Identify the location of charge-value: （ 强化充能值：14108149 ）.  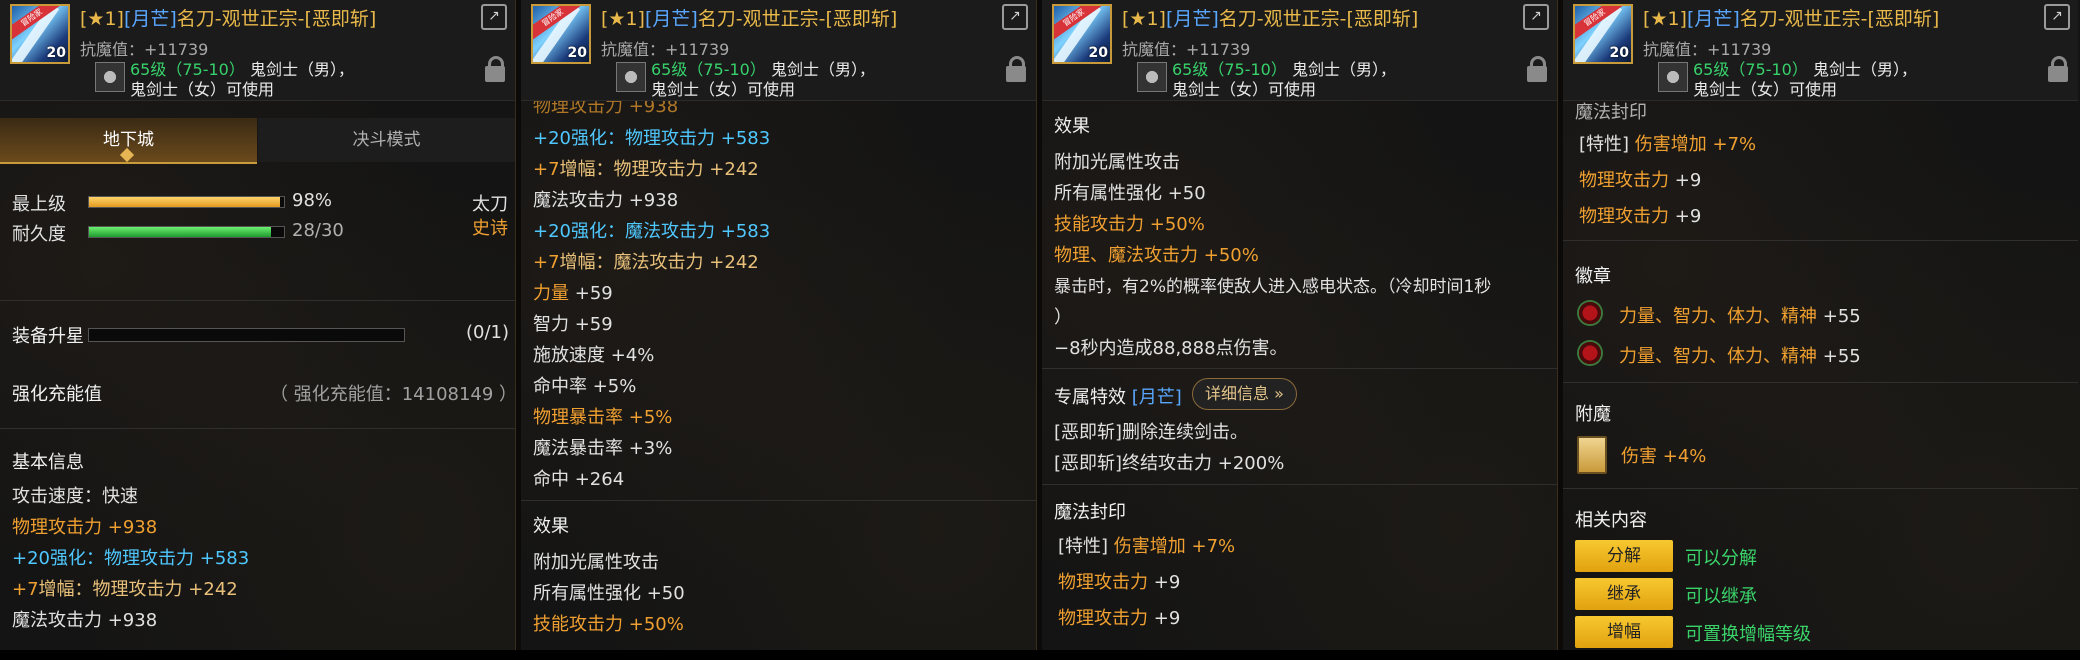
(393, 394).